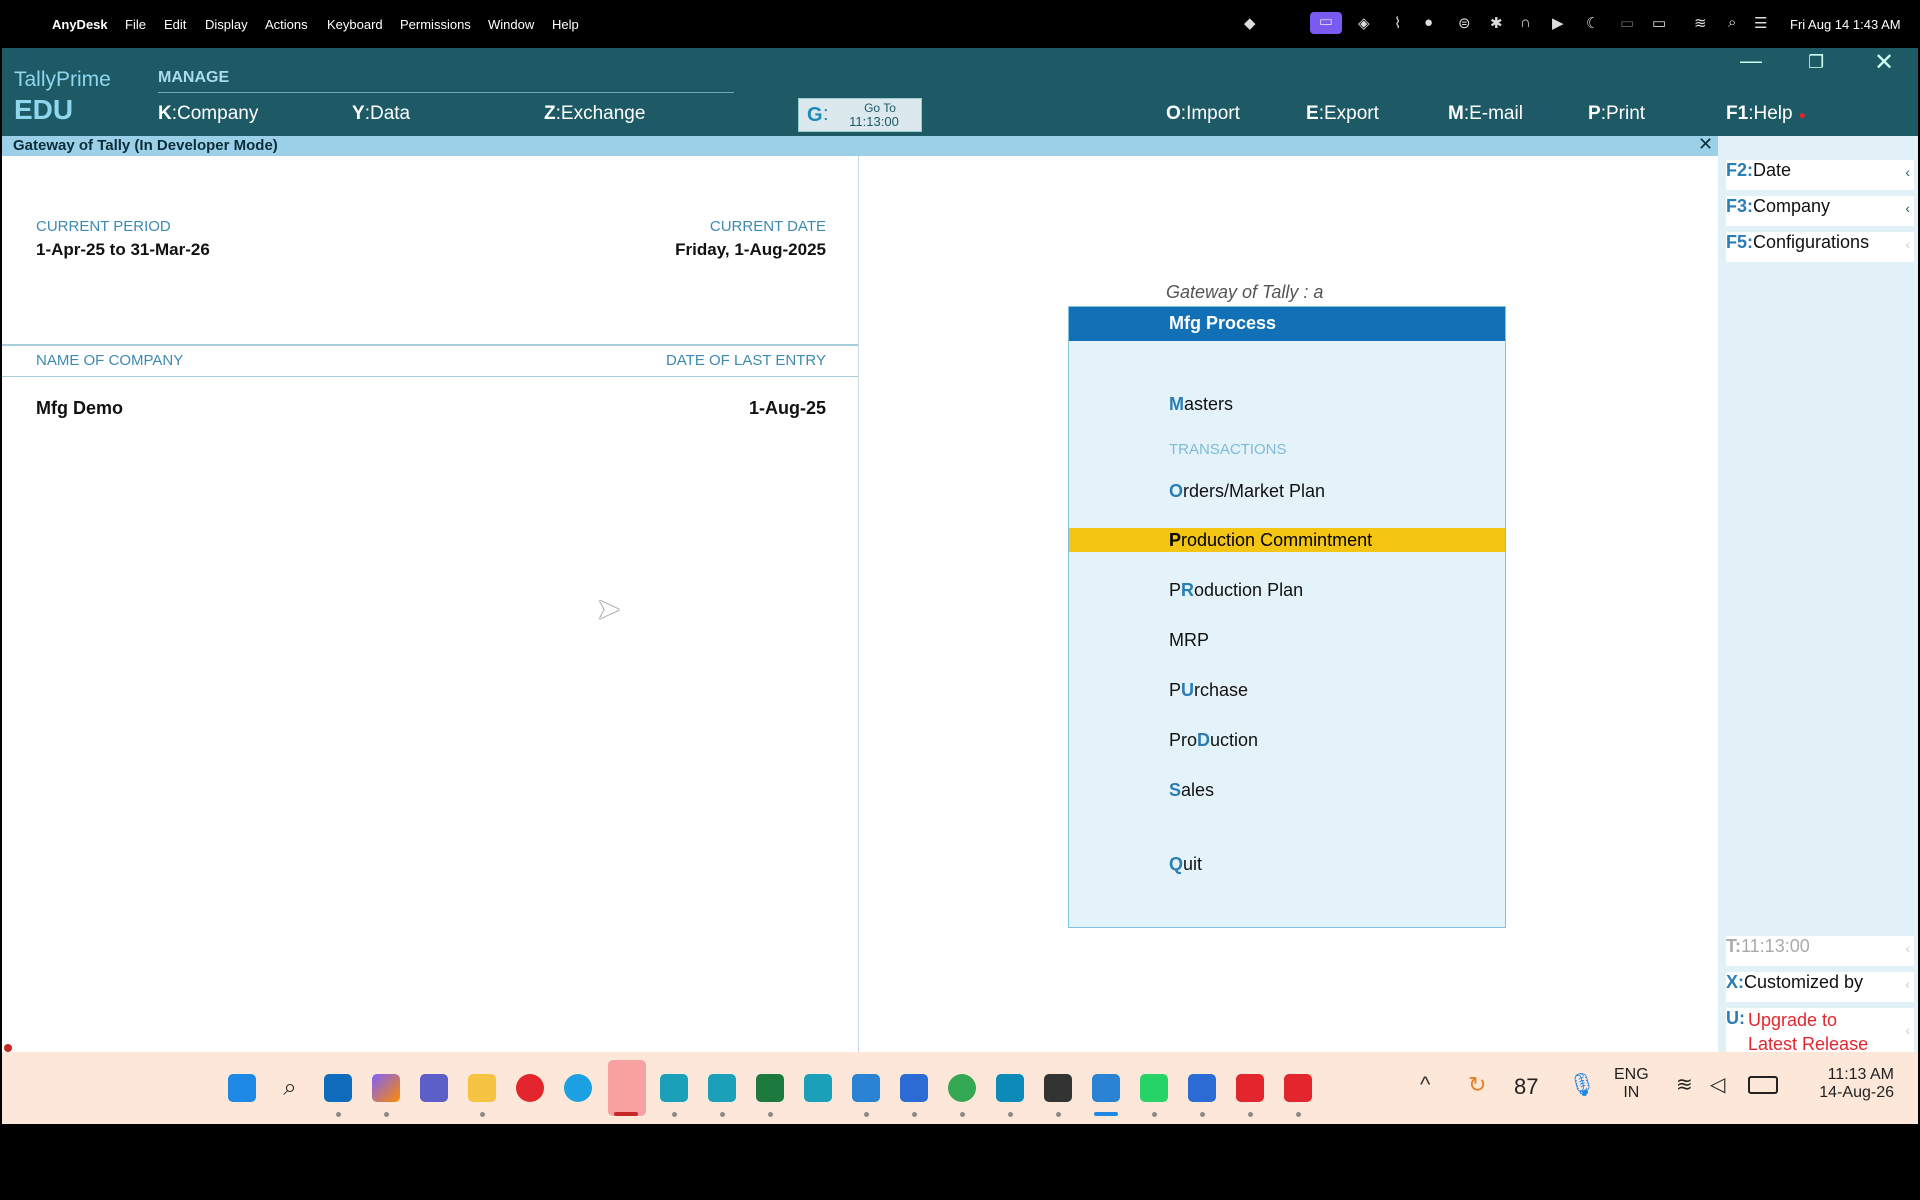  What do you see at coordinates (627, 1088) in the screenshot?
I see `tally-app-icon` at bounding box center [627, 1088].